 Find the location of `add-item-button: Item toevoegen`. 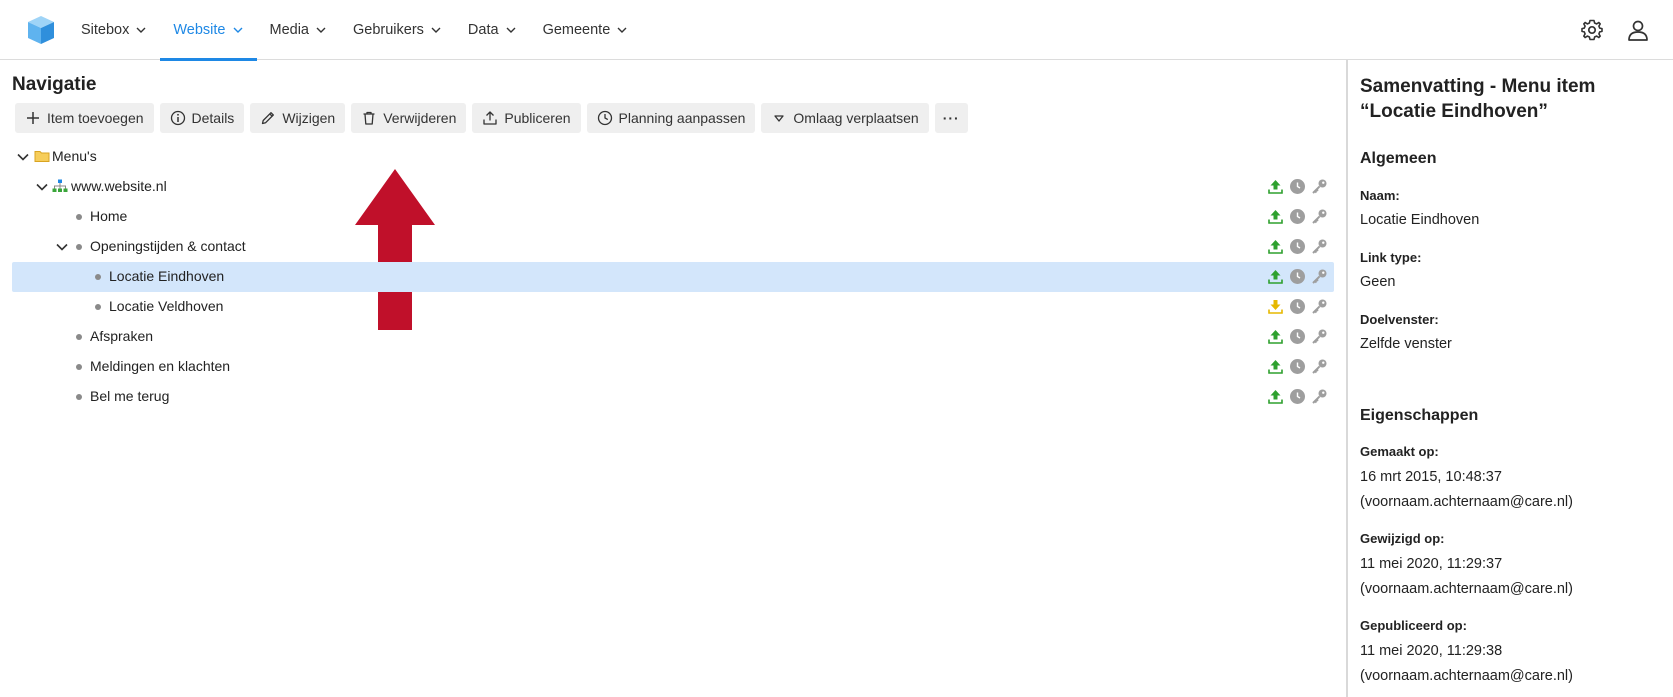

add-item-button: Item toevoegen is located at coordinates (84, 118).